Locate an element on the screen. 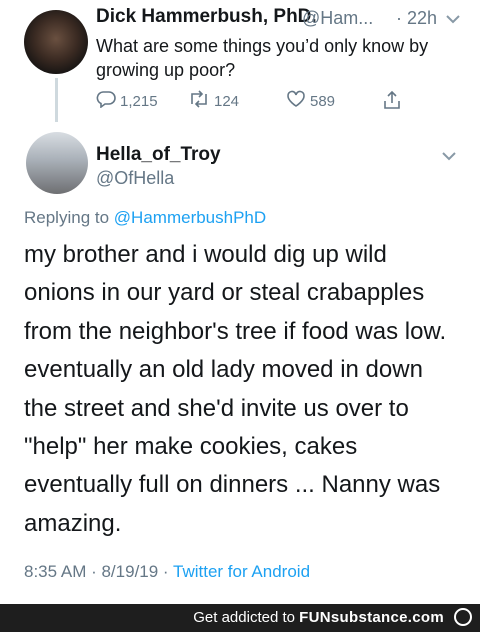 This screenshot has width=480, height=632. watermark-bar: Get addicted to FUNsubstance.com is located at coordinates (240, 618).